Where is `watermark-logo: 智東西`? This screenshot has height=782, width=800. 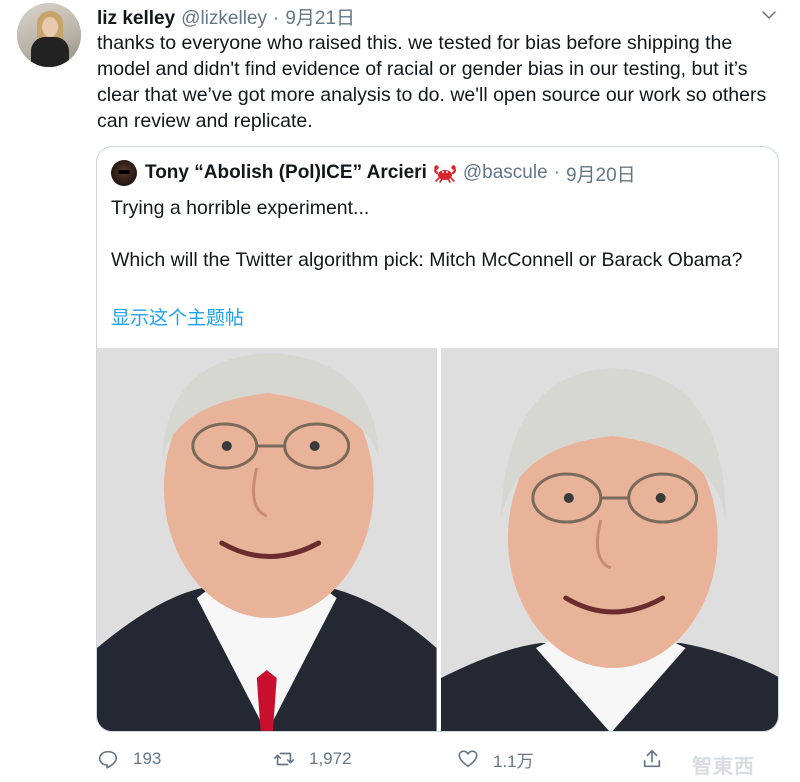
watermark-logo: 智東西 is located at coordinates (723, 767).